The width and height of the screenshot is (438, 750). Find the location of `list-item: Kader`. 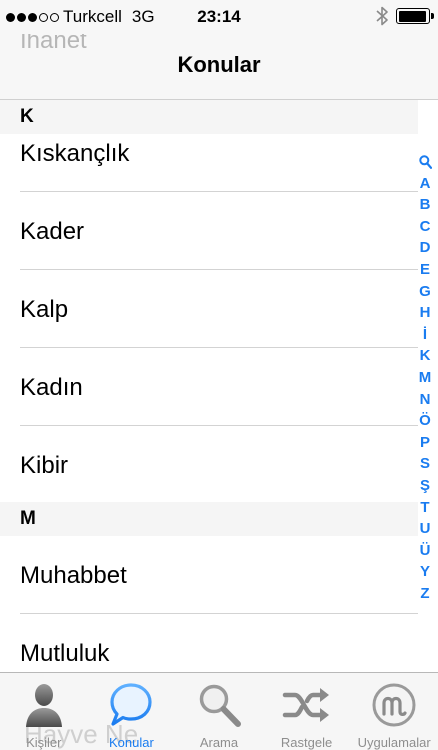

list-item: Kader is located at coordinates (209, 231).